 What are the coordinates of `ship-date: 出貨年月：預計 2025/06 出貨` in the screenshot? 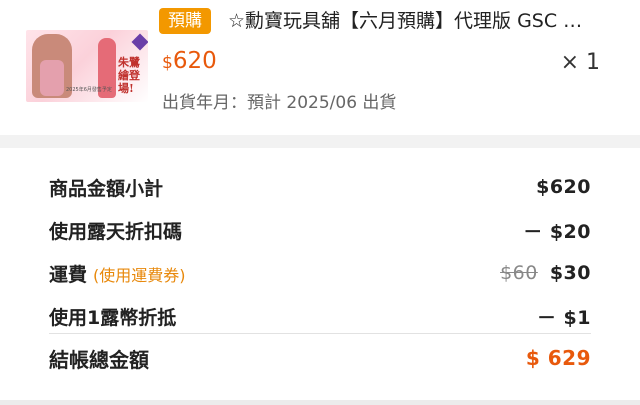 It's located at (279, 103).